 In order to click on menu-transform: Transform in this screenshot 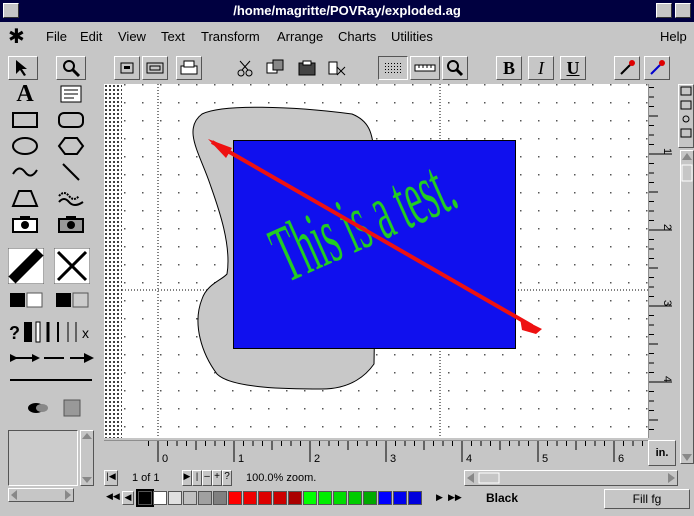, I will do `click(230, 36)`.